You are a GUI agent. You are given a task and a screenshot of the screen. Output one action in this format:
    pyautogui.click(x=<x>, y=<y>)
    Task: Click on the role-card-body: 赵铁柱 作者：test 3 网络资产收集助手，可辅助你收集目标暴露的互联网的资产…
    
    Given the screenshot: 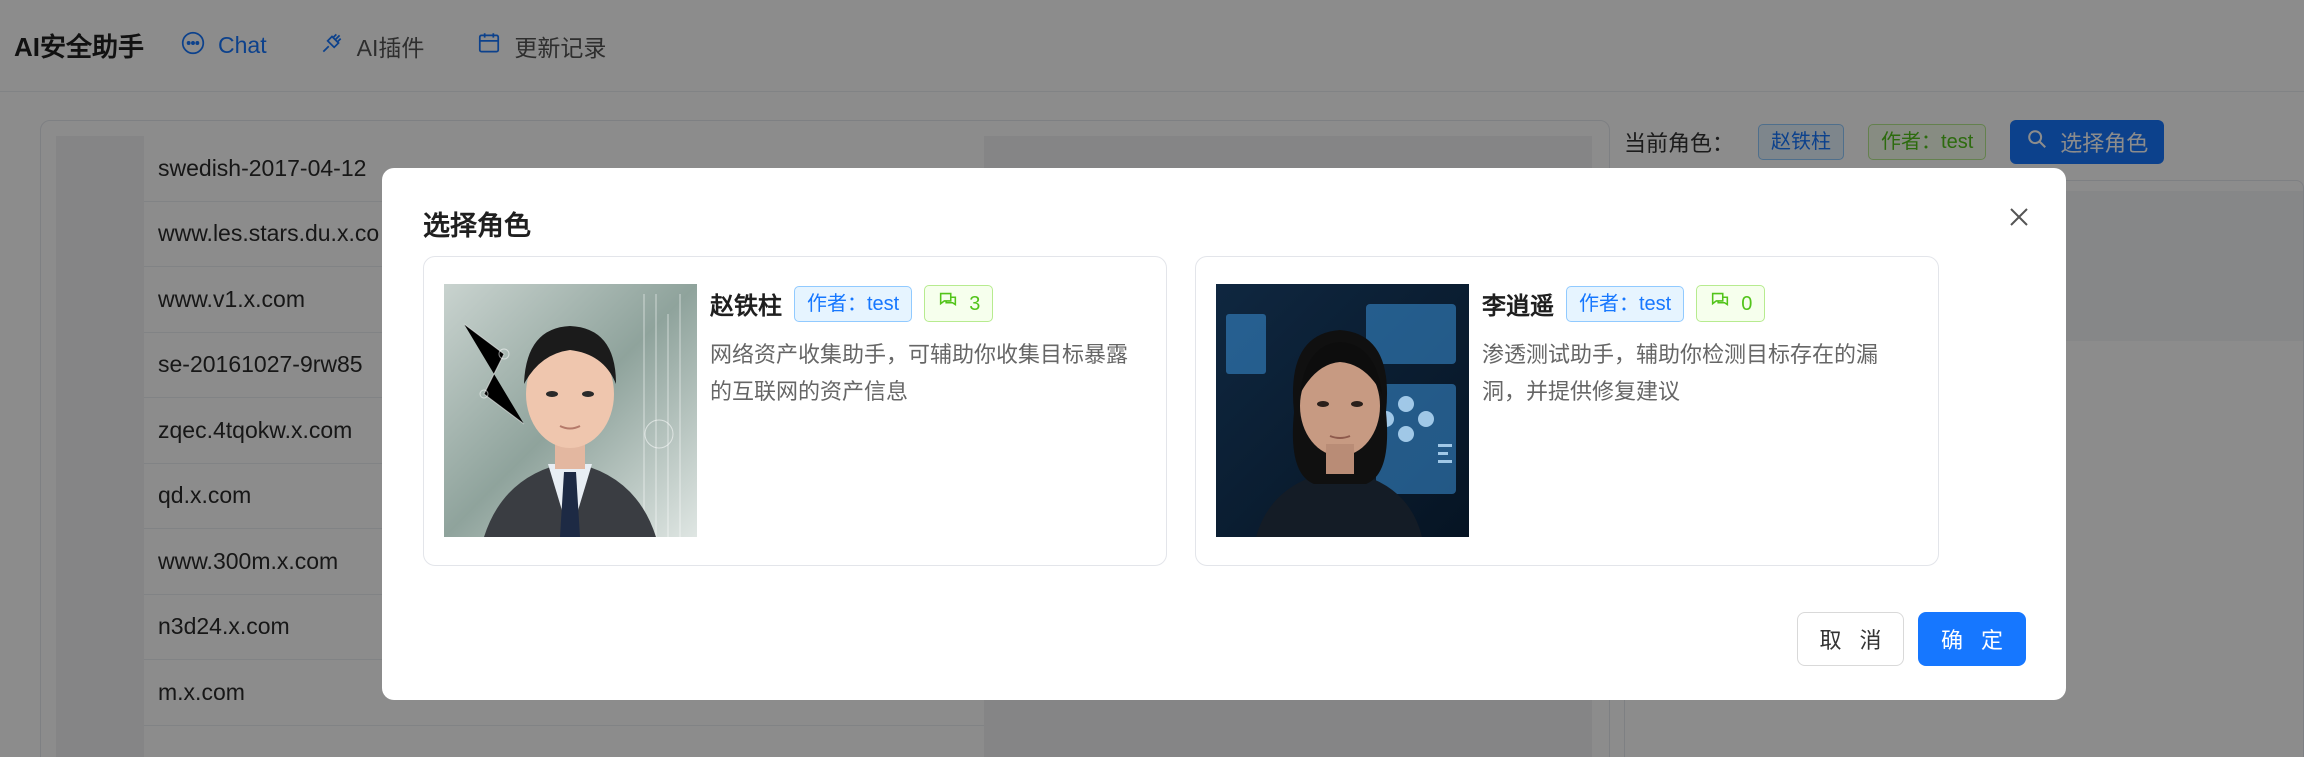 What is the action you would take?
    pyautogui.click(x=928, y=347)
    